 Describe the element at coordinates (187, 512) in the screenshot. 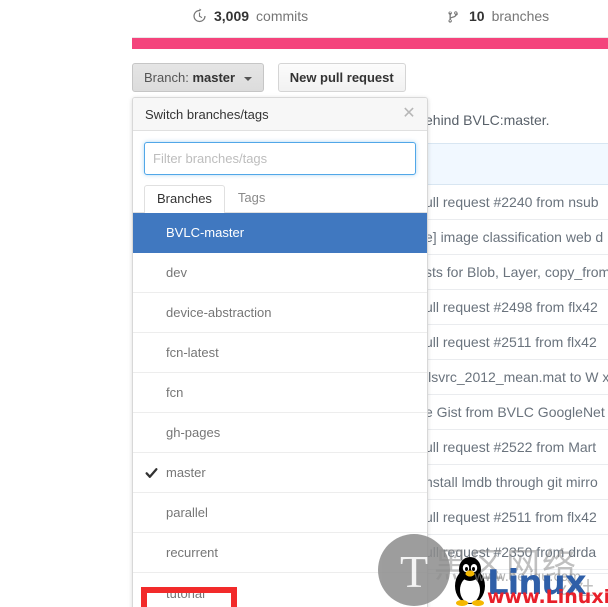

I see `branch-name: parallel` at that location.